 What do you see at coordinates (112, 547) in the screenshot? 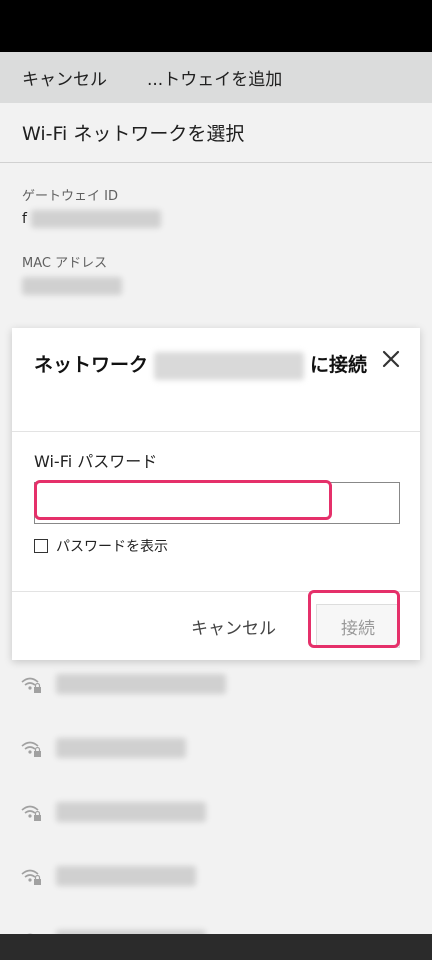
I see `show-password-label: パスワードを表示` at bounding box center [112, 547].